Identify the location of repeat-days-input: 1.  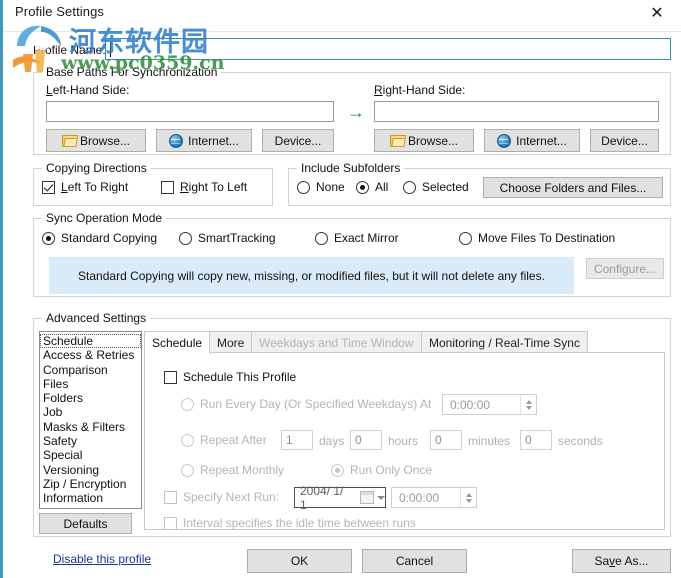
(297, 440).